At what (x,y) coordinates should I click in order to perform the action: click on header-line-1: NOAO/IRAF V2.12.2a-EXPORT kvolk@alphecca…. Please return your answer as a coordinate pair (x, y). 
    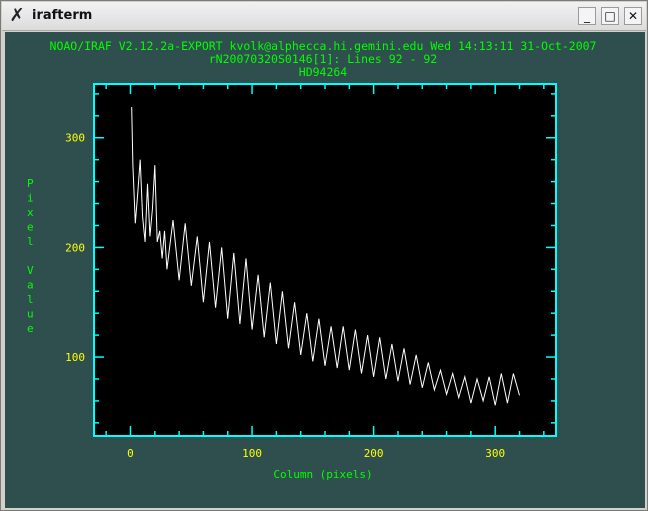
    Looking at the image, I should click on (323, 46).